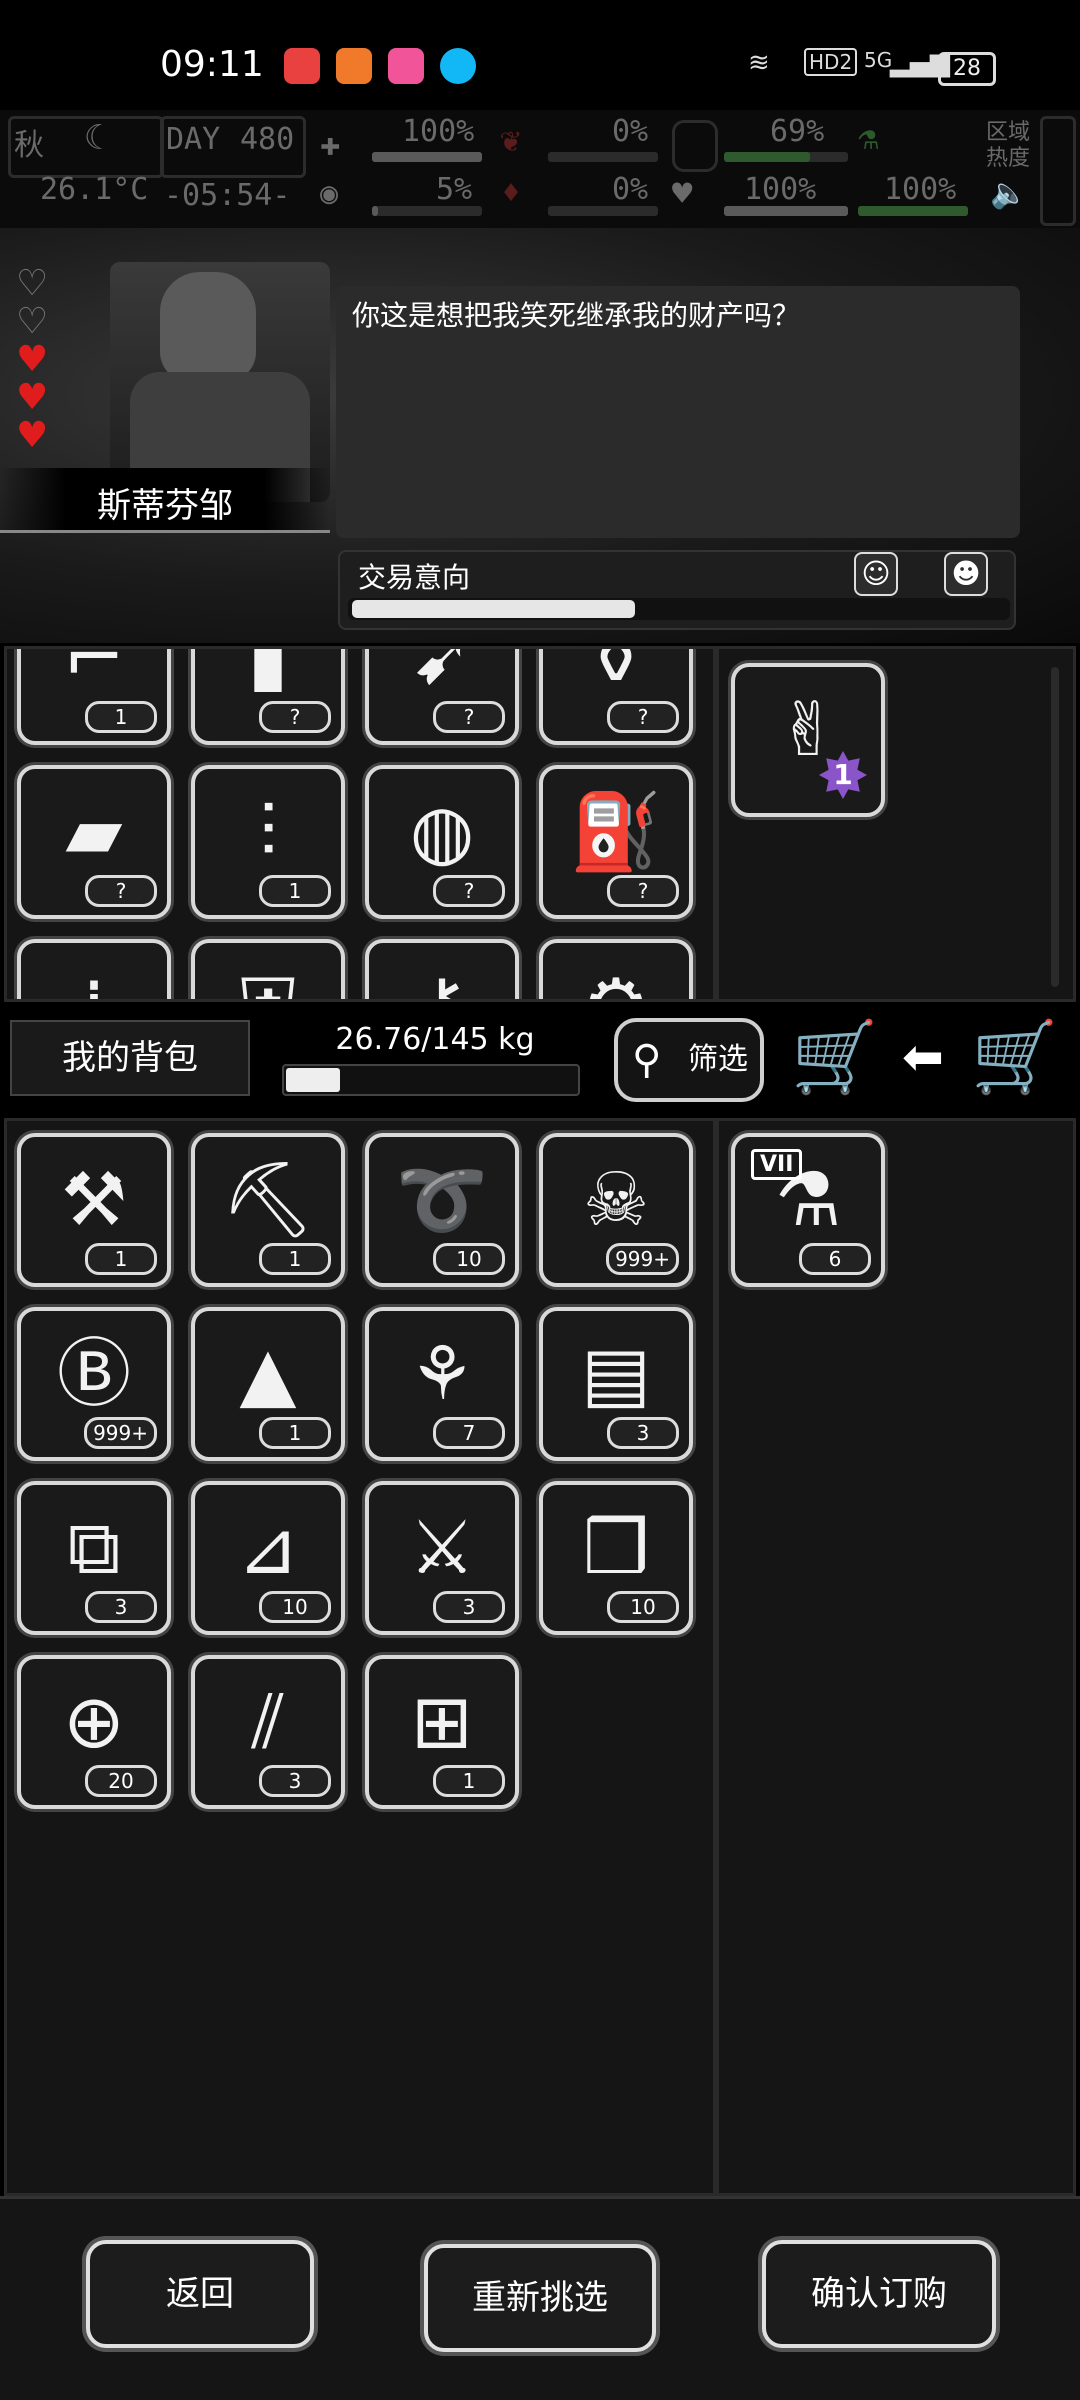  I want to click on weight-fill, so click(313, 1080).